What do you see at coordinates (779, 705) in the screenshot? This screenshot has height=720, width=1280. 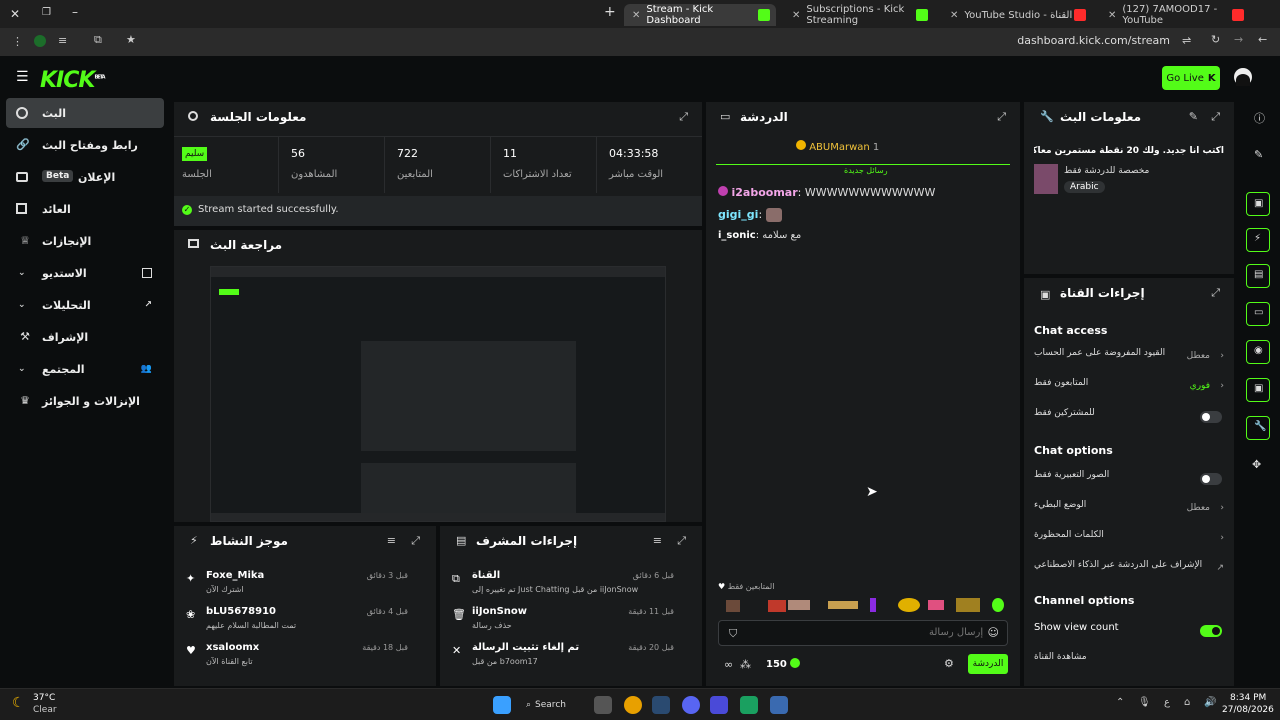 I see `app-icon` at bounding box center [779, 705].